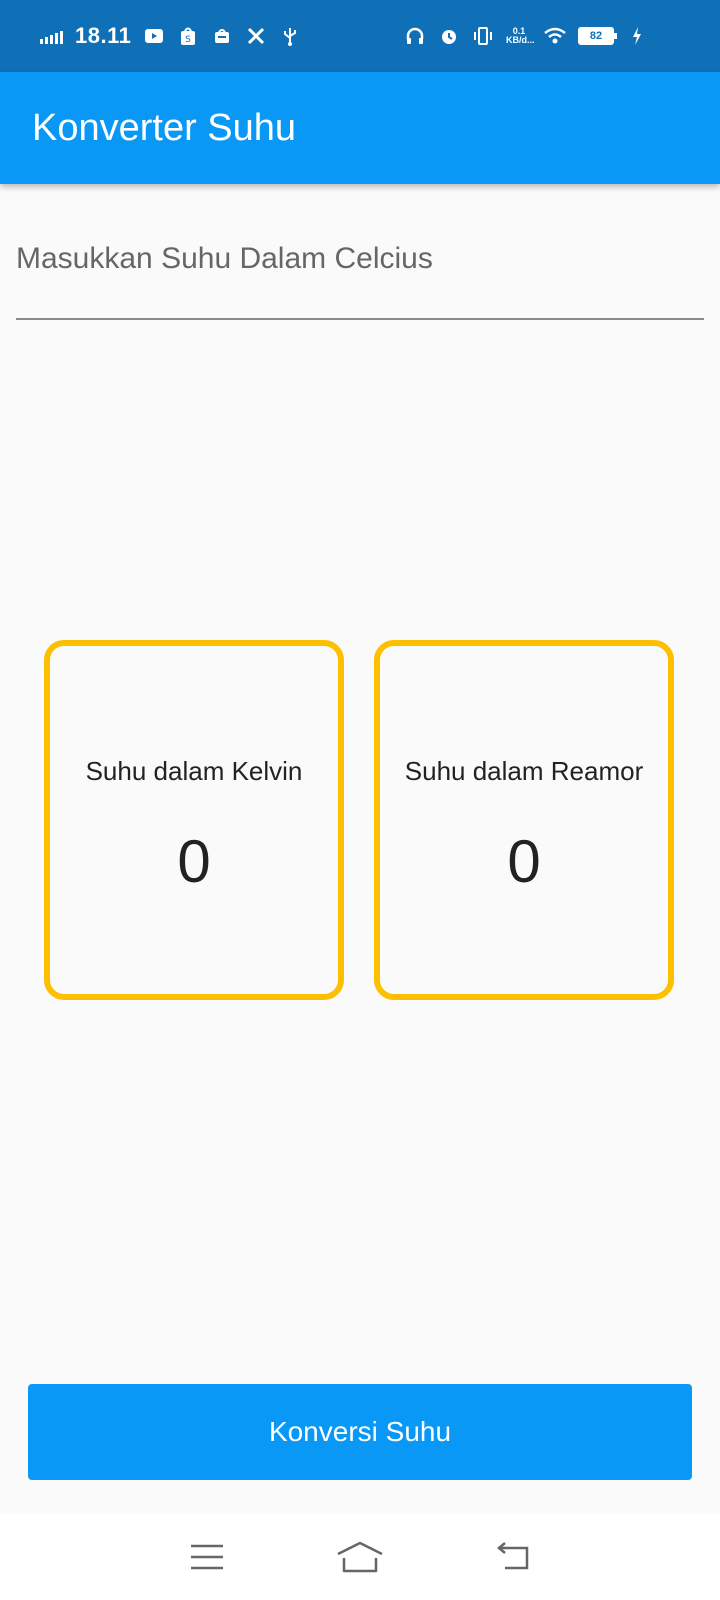 The height and width of the screenshot is (1600, 720). I want to click on app-bar: Konverter Suhu, so click(360, 128).